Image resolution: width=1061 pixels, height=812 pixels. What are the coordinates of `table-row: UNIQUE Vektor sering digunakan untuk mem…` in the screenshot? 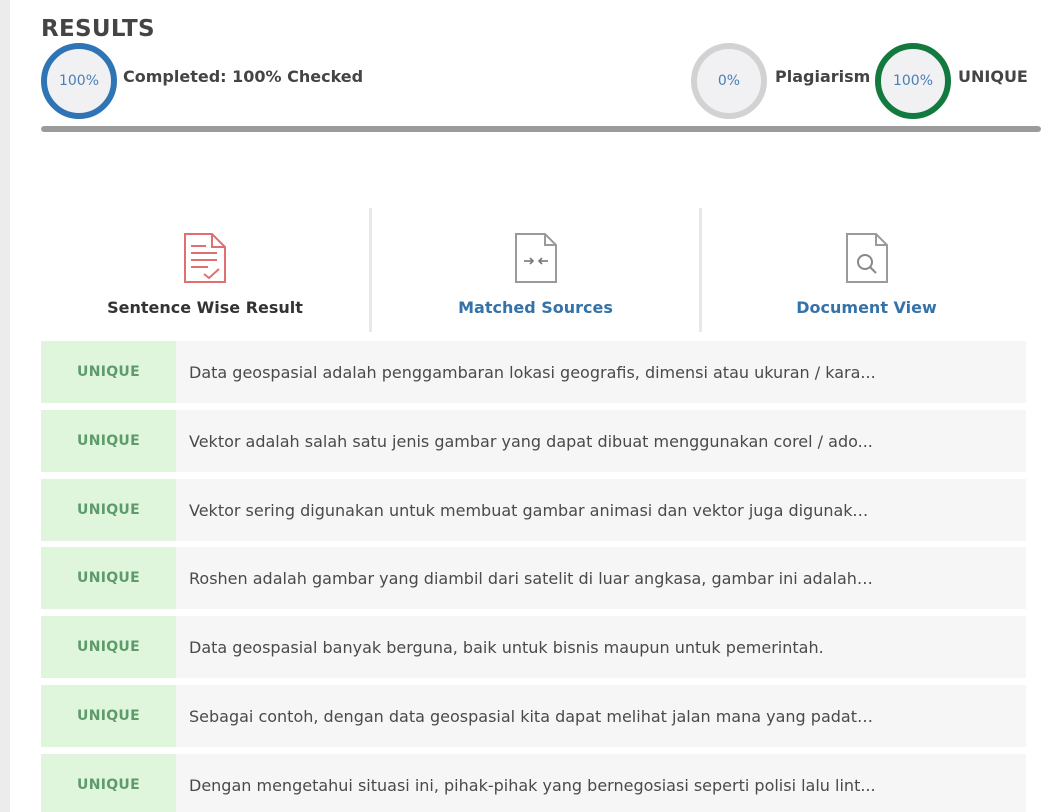 It's located at (533, 510).